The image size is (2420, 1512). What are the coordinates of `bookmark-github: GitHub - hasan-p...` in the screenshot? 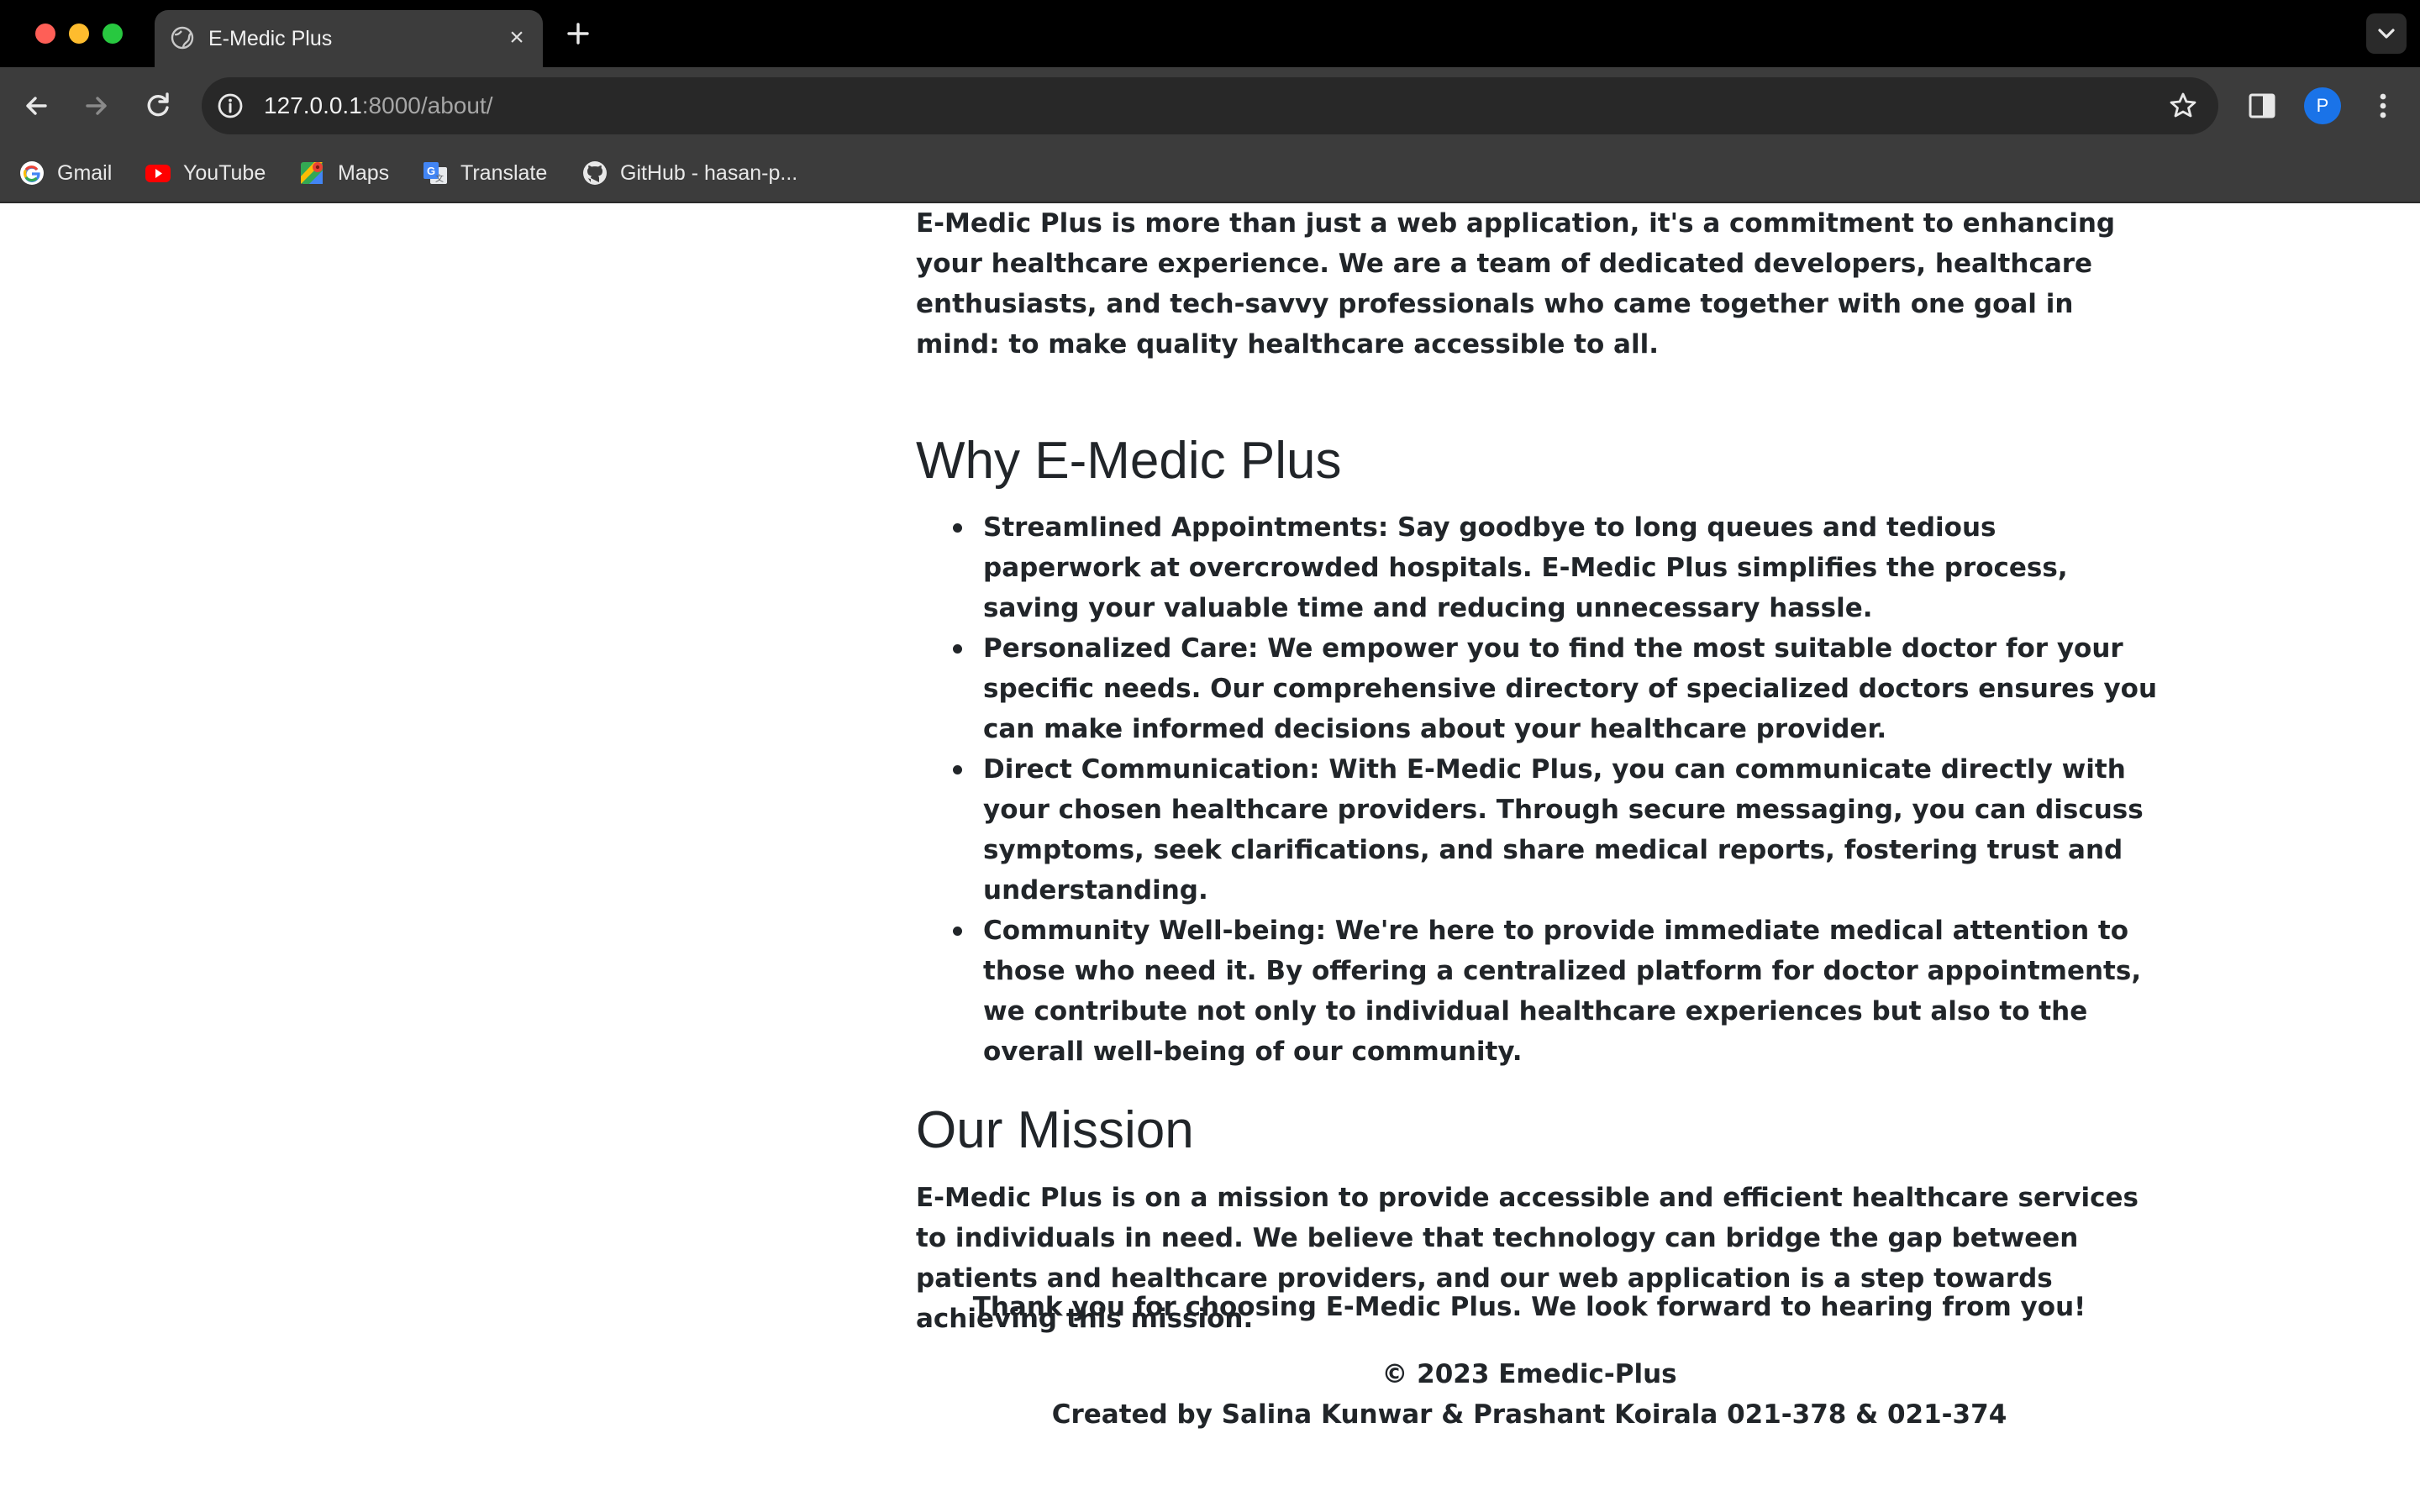 It's located at (689, 173).